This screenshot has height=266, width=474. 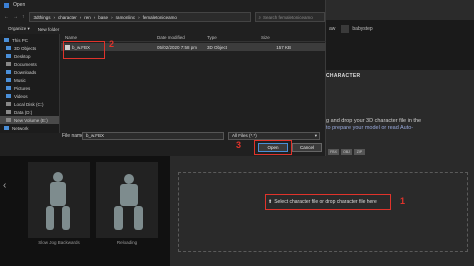 I want to click on video-icon, so click(x=8, y=96).